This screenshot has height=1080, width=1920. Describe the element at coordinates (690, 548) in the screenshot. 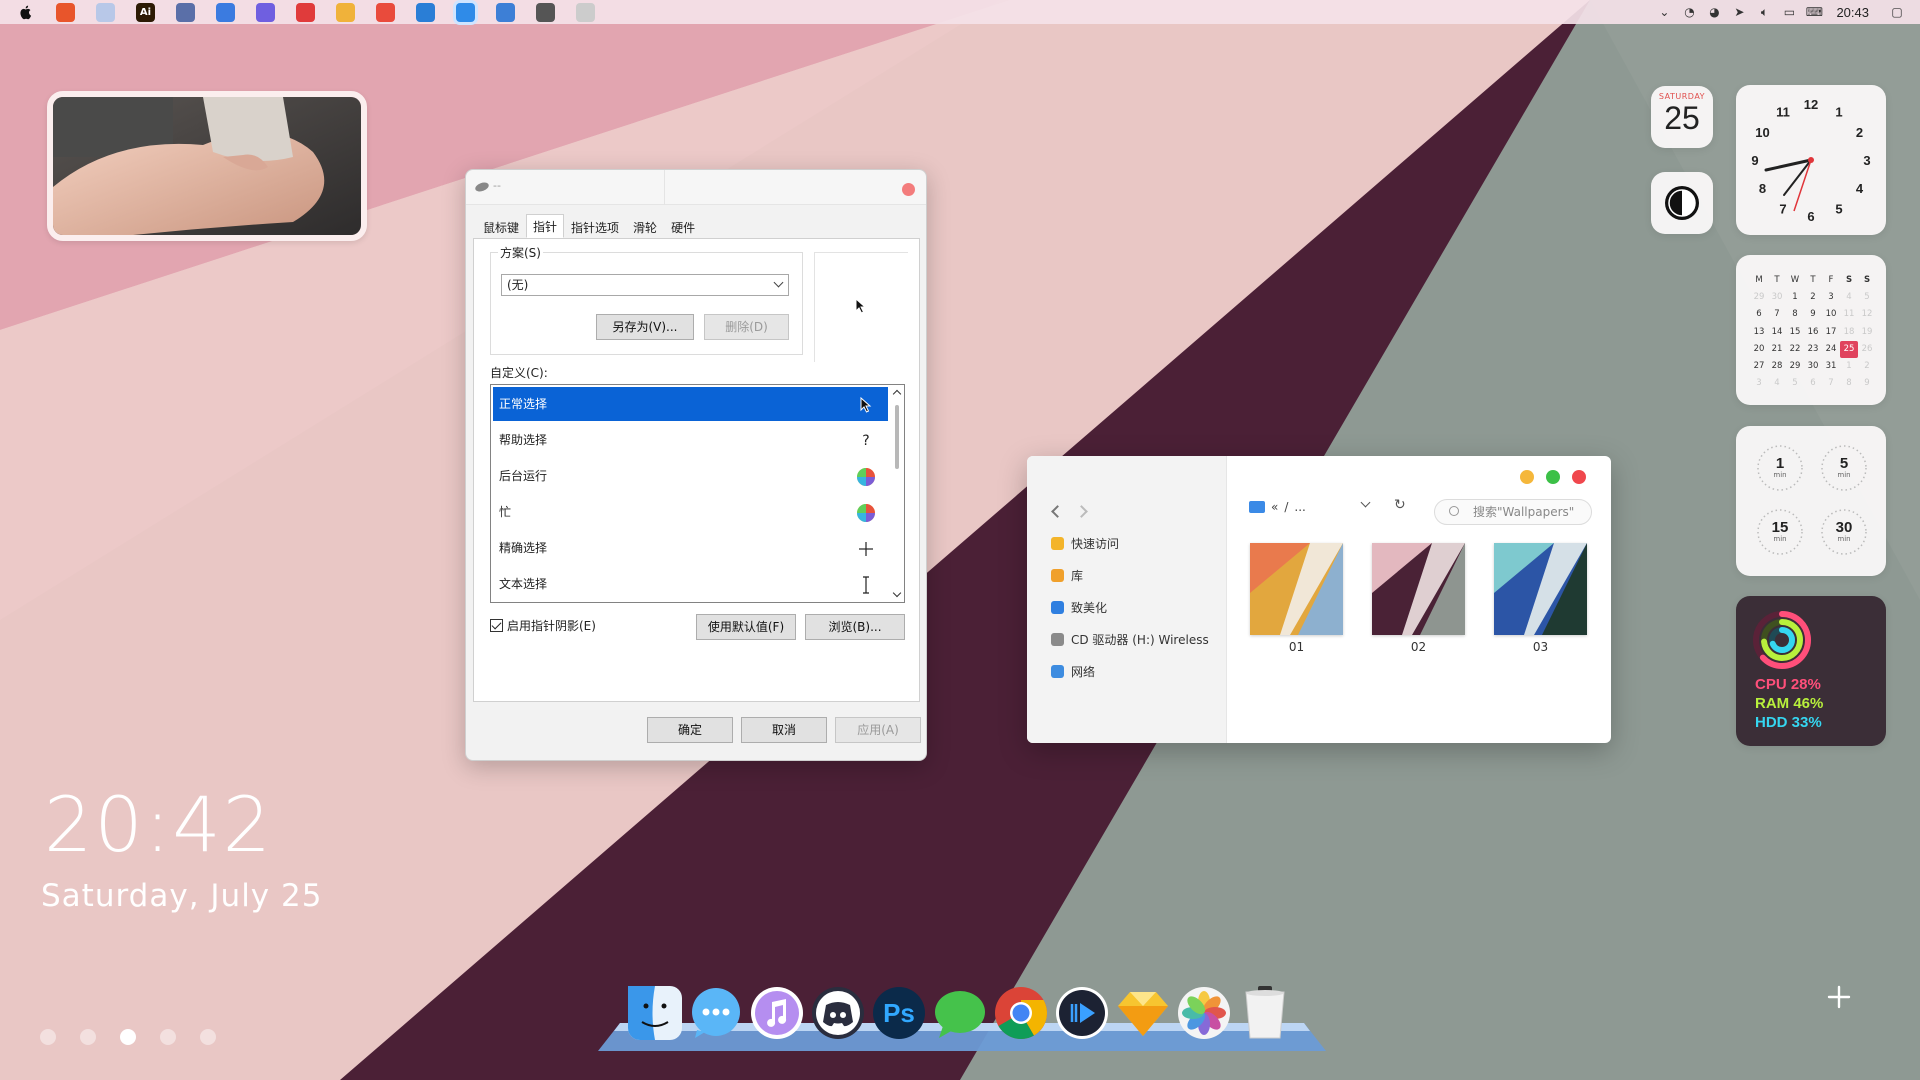

I see `cursor-row: 精确选择` at that location.